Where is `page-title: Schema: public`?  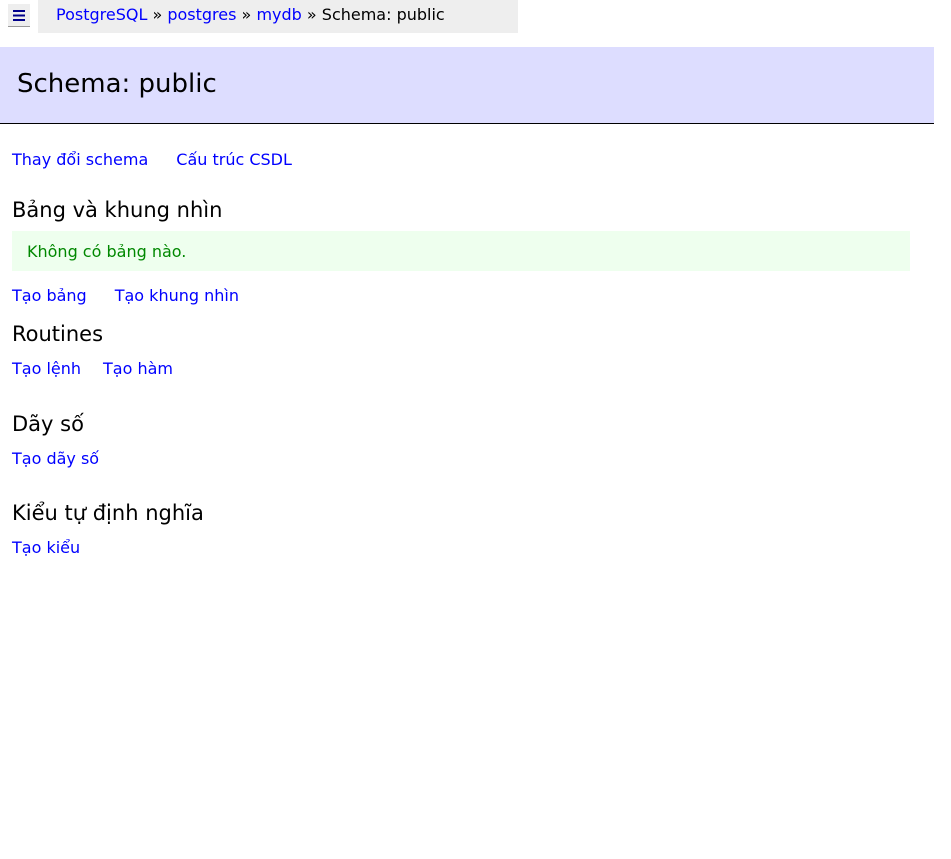 page-title: Schema: public is located at coordinates (117, 84).